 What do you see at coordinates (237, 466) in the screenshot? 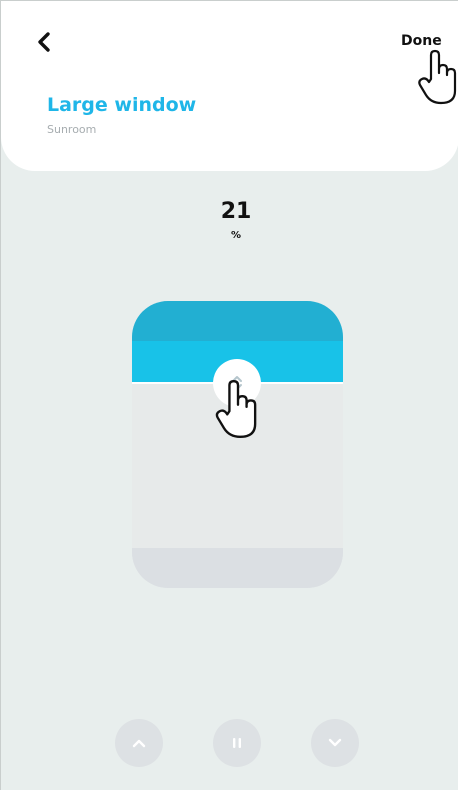
I see `window-pane` at bounding box center [237, 466].